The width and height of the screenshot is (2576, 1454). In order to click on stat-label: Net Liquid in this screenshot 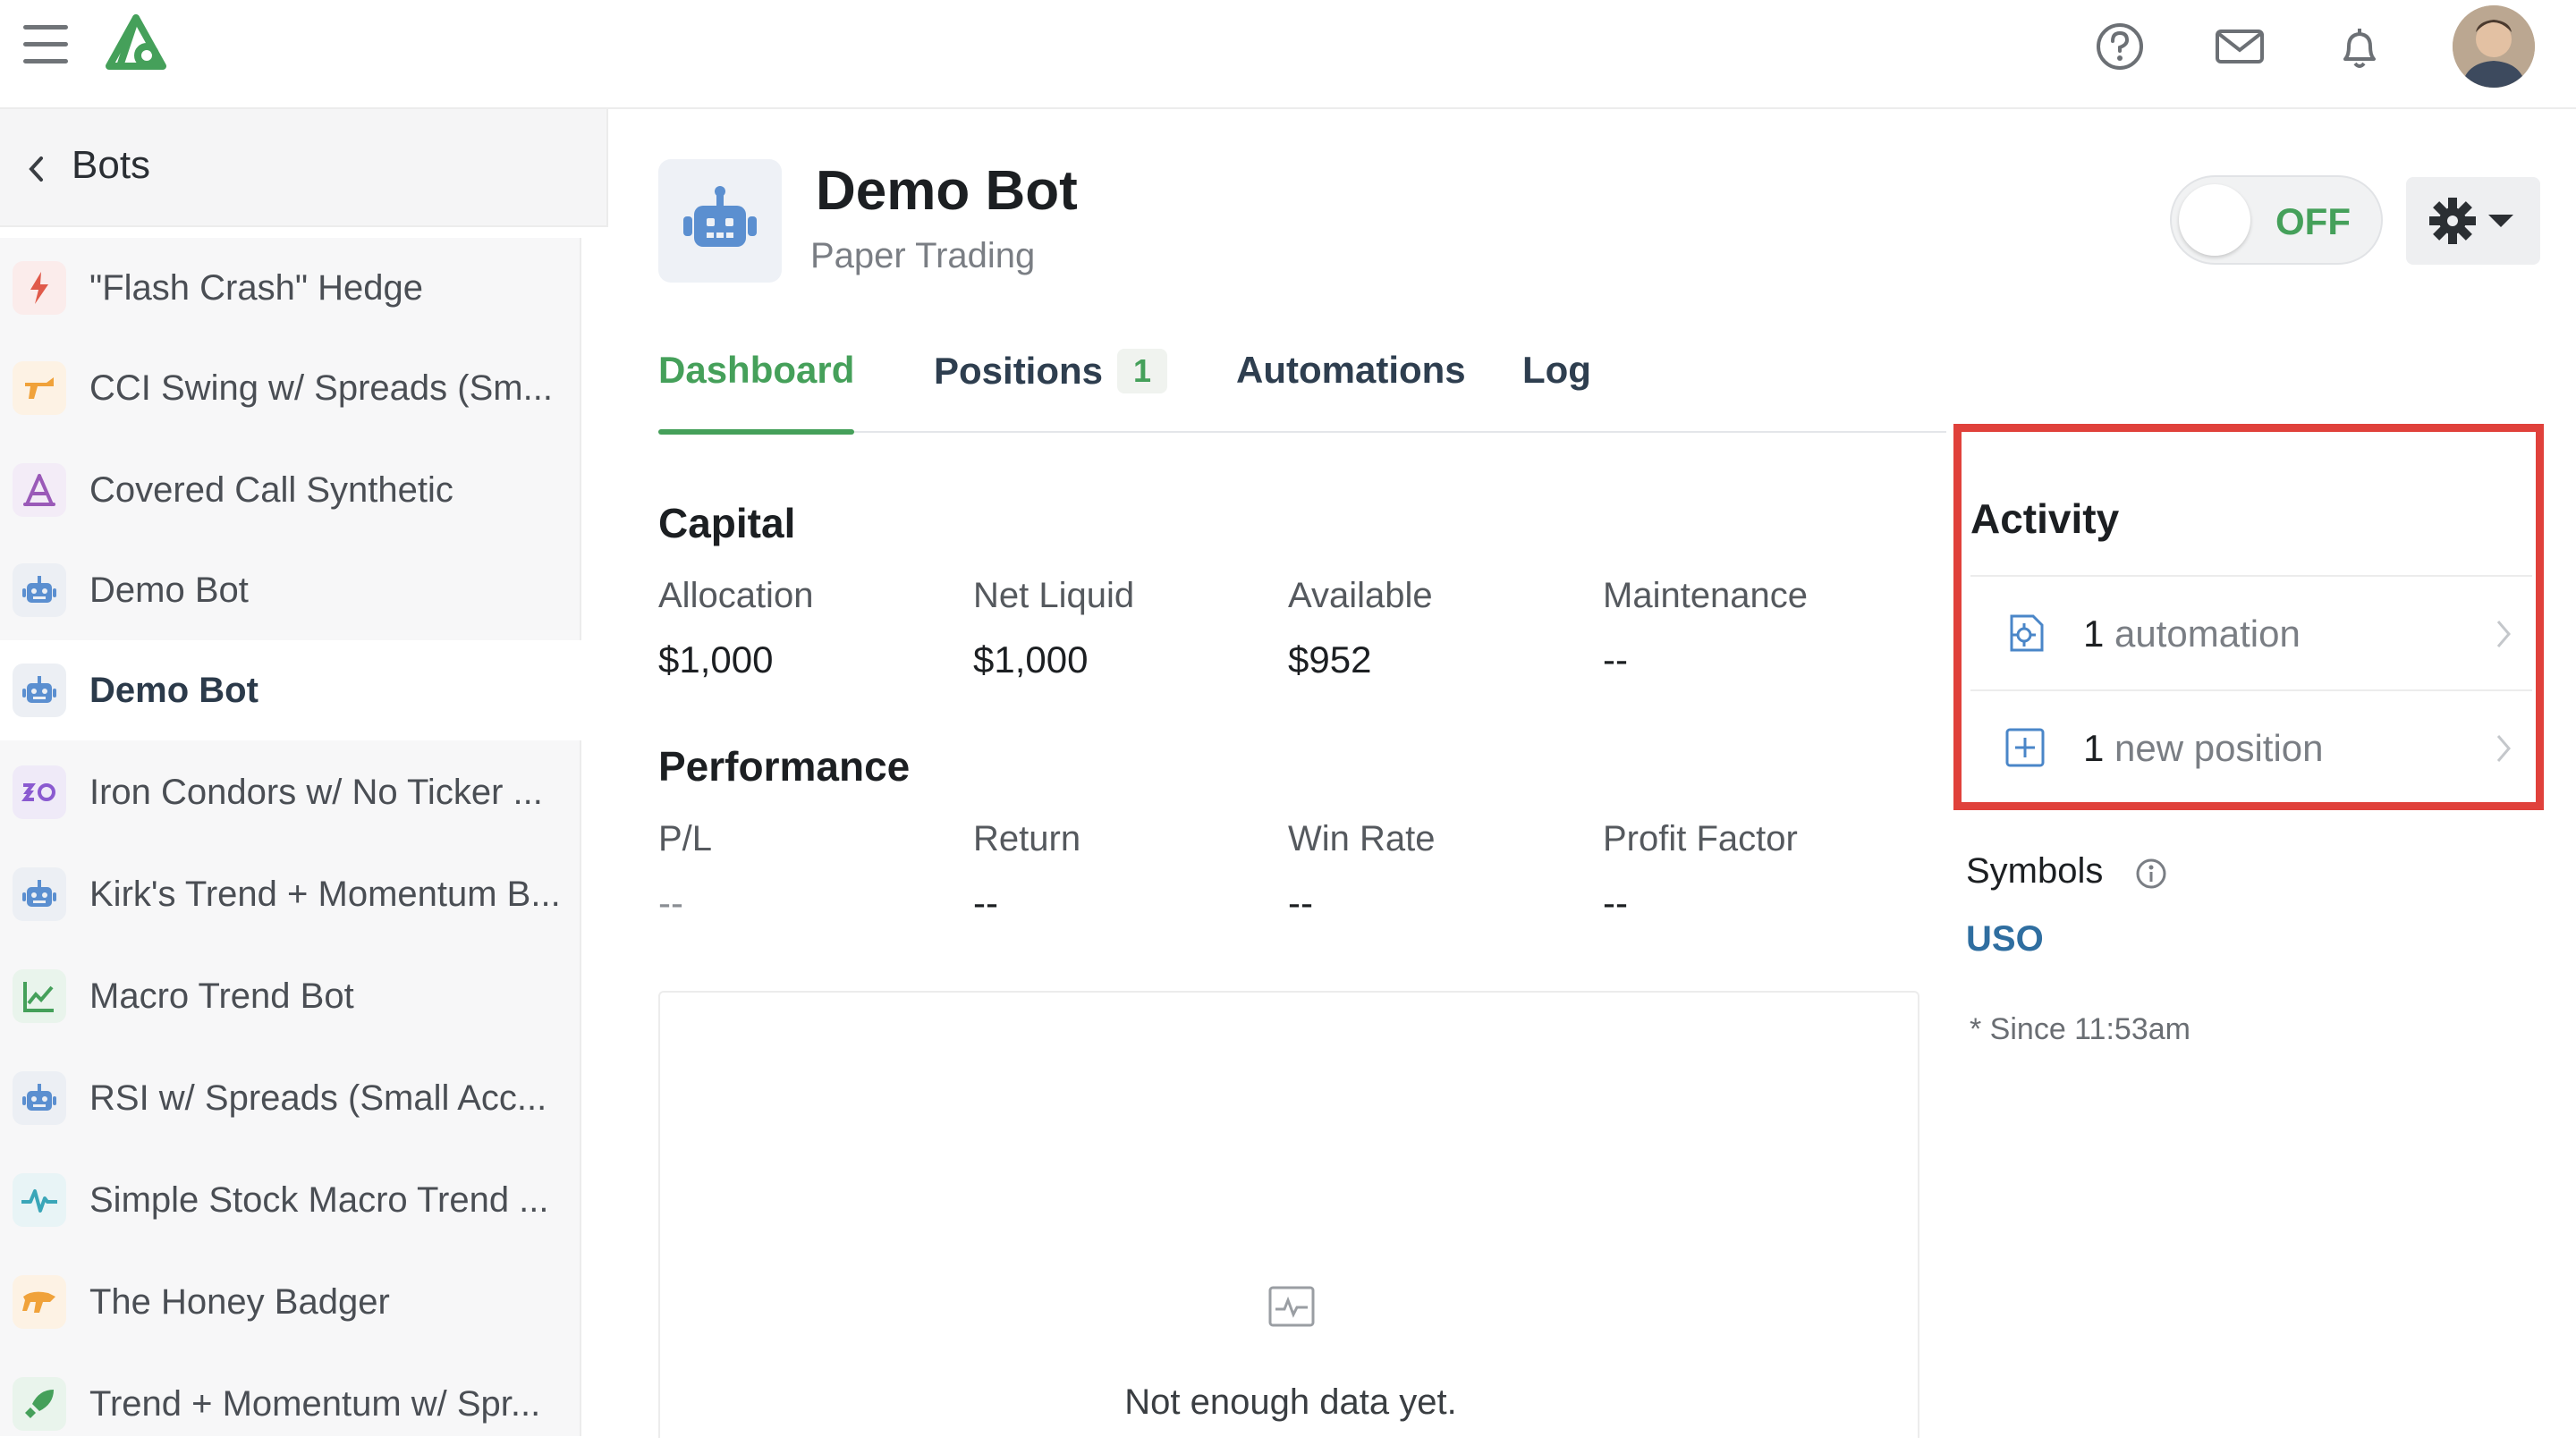, I will do `click(1054, 595)`.